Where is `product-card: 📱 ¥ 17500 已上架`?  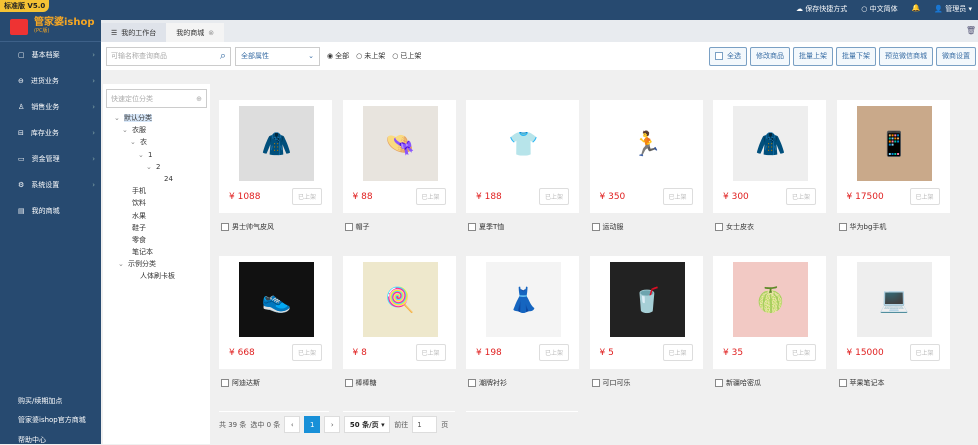 product-card: 📱 ¥ 17500 已上架 is located at coordinates (893, 156).